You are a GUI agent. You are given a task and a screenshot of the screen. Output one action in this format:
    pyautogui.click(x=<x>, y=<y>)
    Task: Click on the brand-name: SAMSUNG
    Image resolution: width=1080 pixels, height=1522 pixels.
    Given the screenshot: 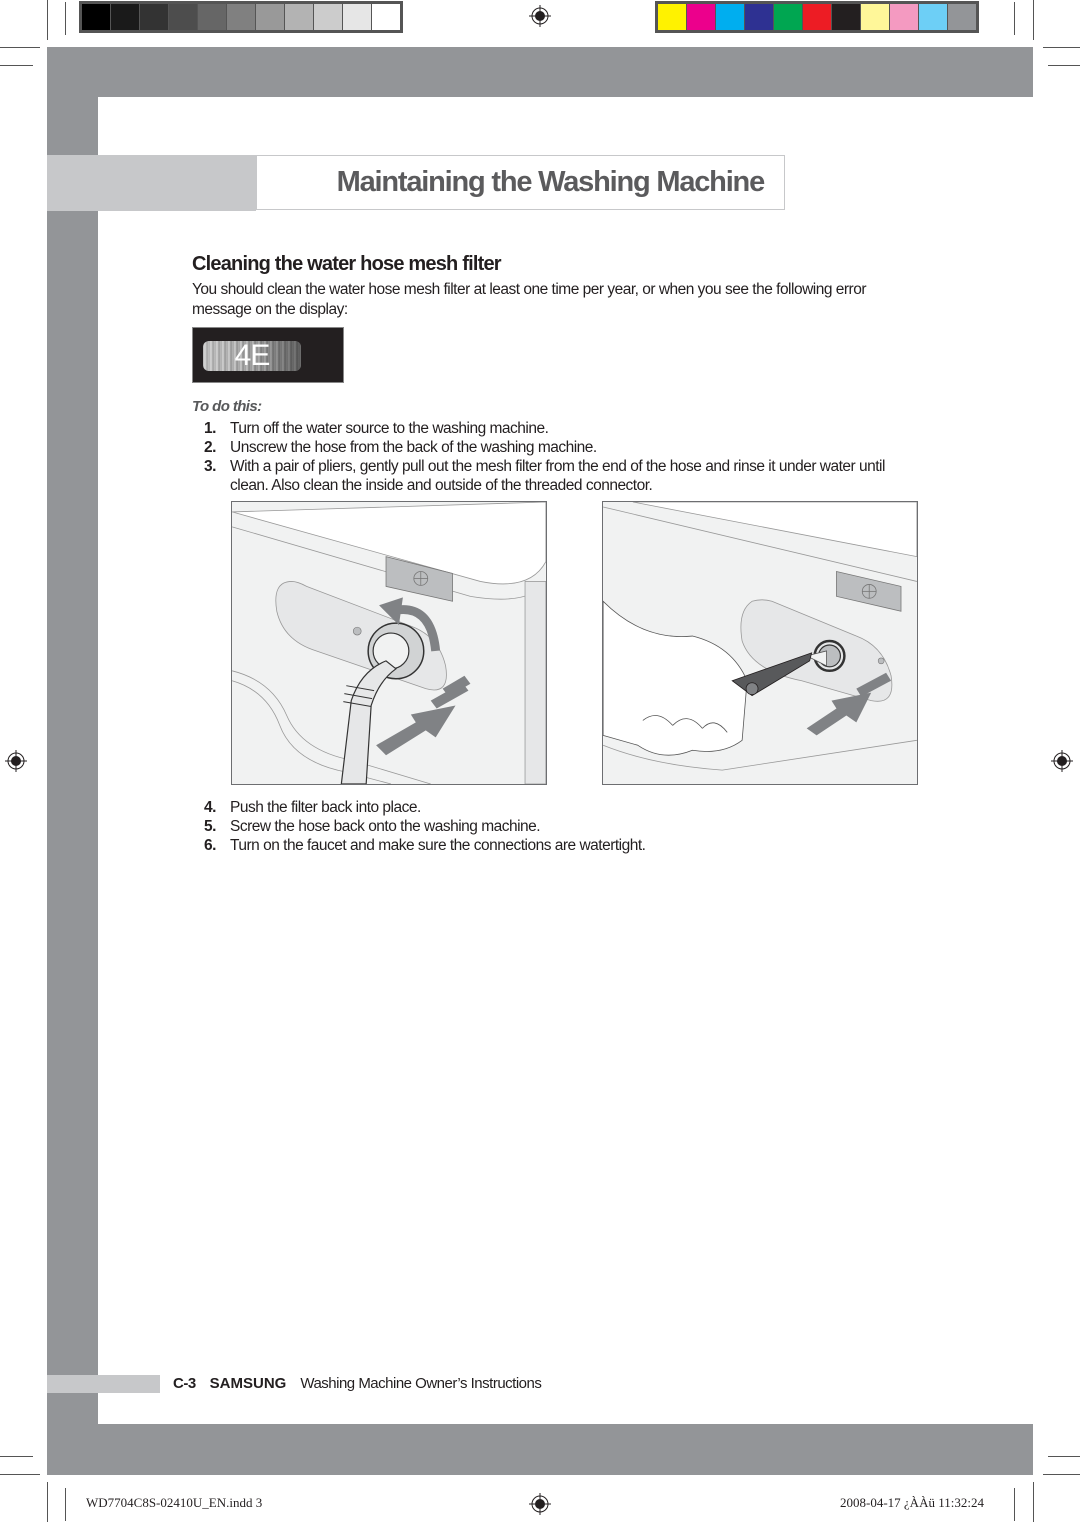 What is the action you would take?
    pyautogui.click(x=248, y=1383)
    